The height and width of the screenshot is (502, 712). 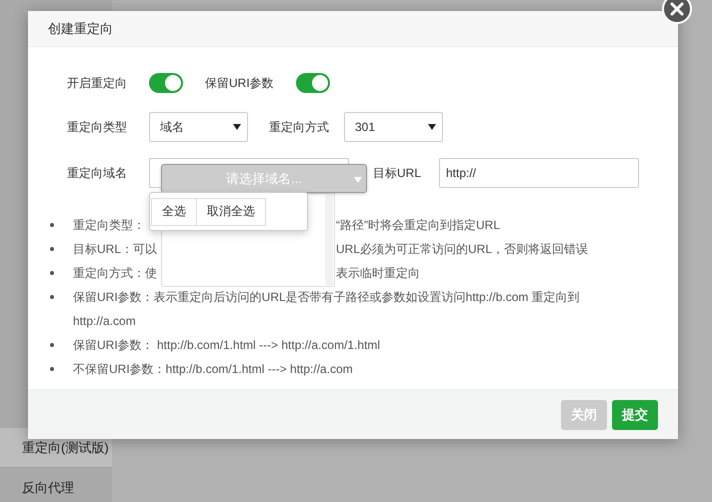 I want to click on select-label: 重定向方式, so click(x=299, y=127).